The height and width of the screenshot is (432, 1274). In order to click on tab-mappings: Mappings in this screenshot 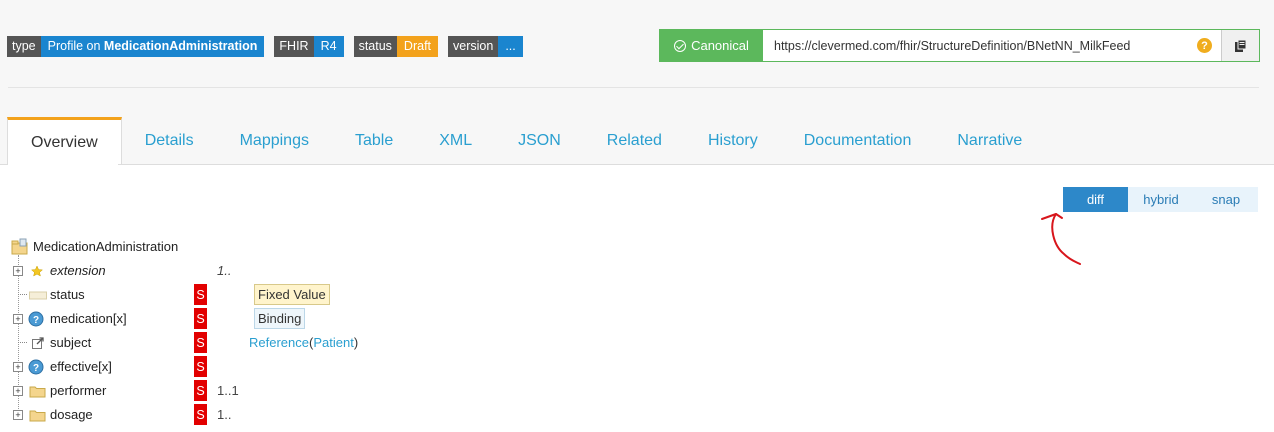, I will do `click(274, 141)`.